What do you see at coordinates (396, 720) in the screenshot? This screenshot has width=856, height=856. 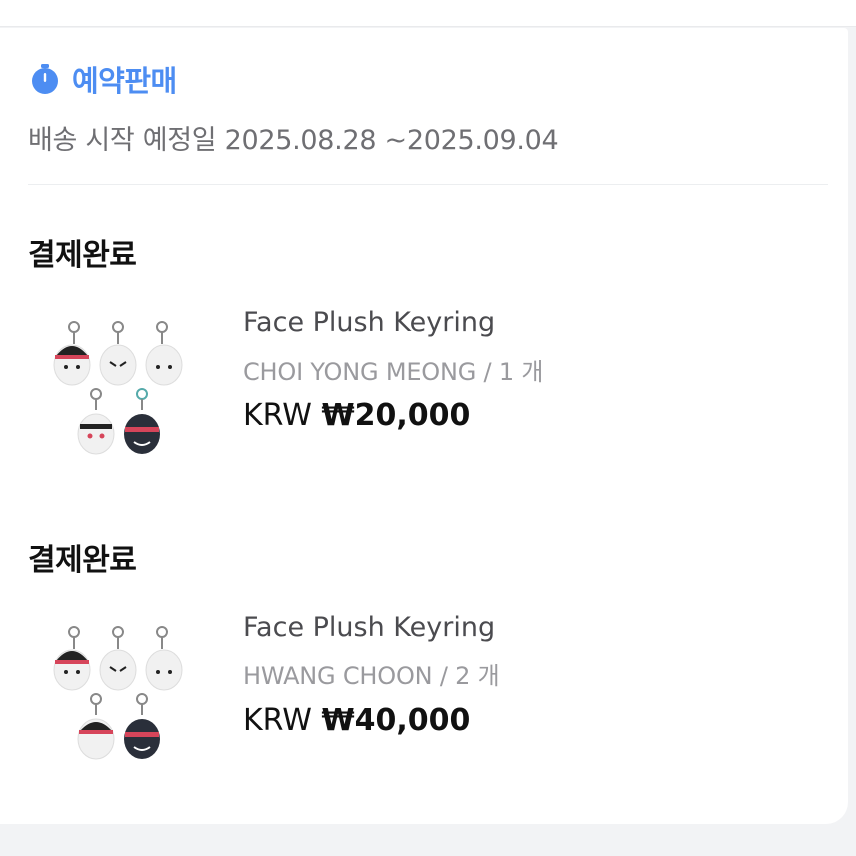 I see `price-amount: ₩40,000` at bounding box center [396, 720].